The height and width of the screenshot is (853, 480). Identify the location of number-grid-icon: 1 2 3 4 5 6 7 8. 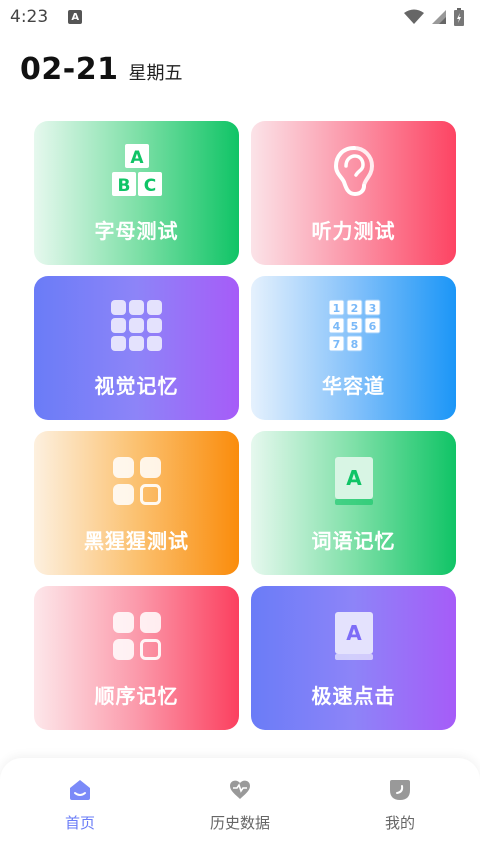
(354, 326).